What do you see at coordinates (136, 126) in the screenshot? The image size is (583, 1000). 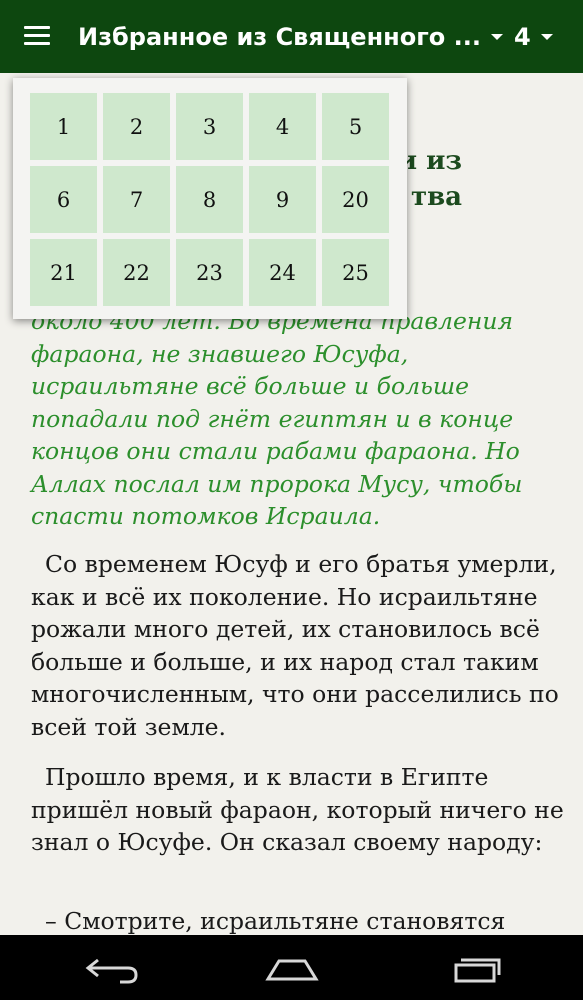 I see `chapter-cell: 2` at bounding box center [136, 126].